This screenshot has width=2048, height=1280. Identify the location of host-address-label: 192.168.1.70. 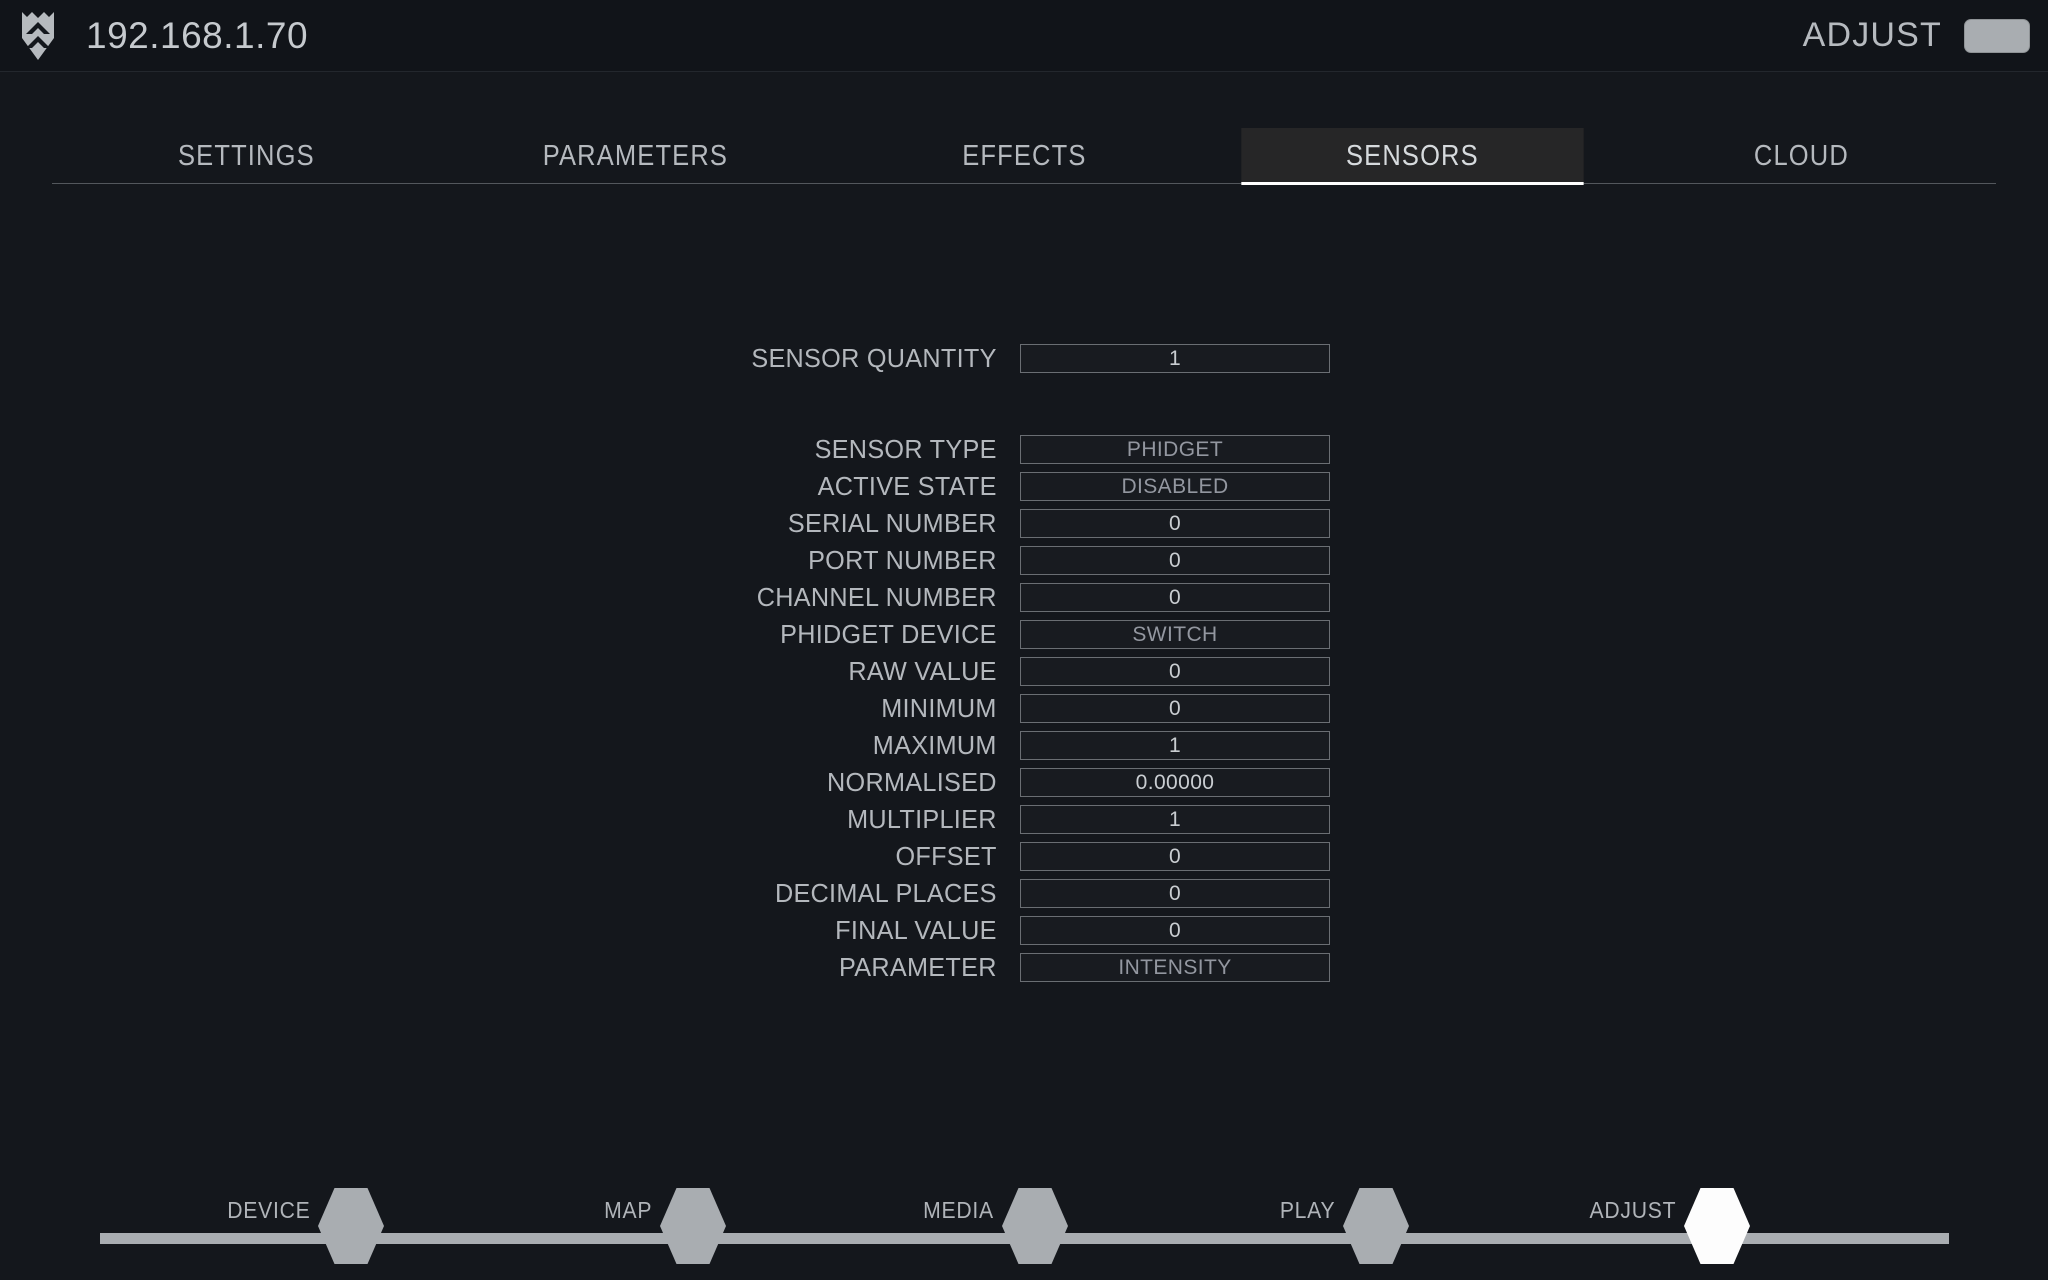
(197, 35).